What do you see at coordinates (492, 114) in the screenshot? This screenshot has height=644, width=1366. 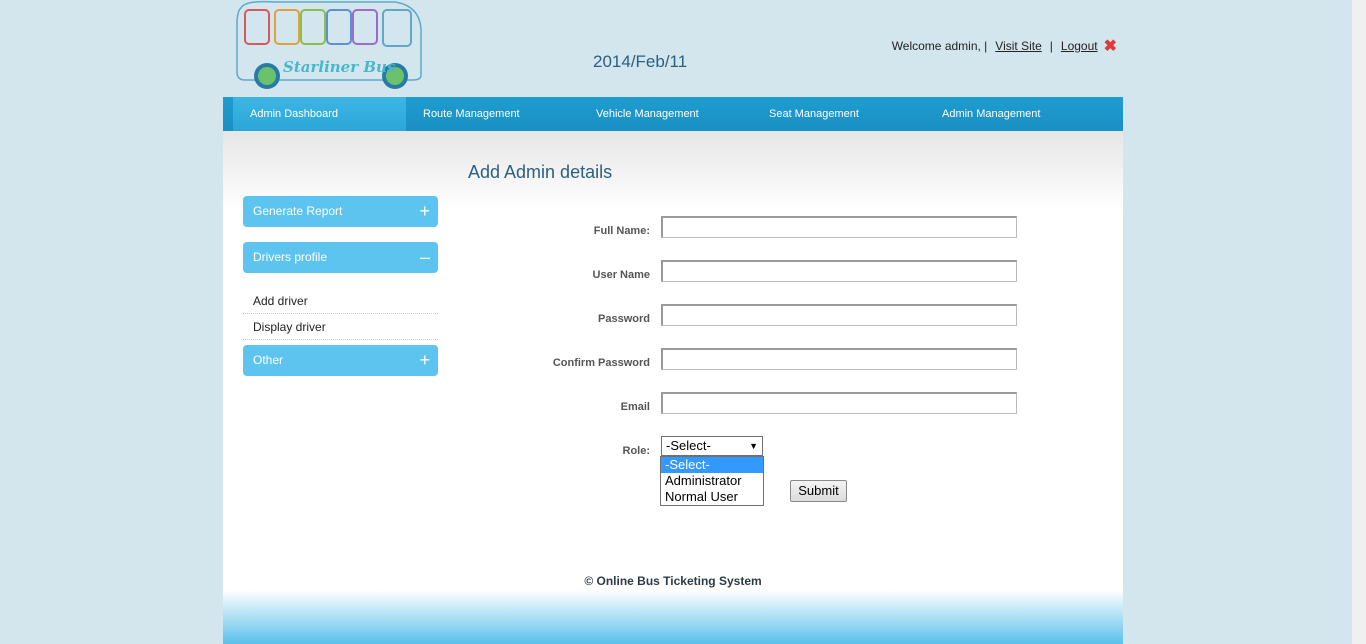 I see `nav-route-management: Route Management` at bounding box center [492, 114].